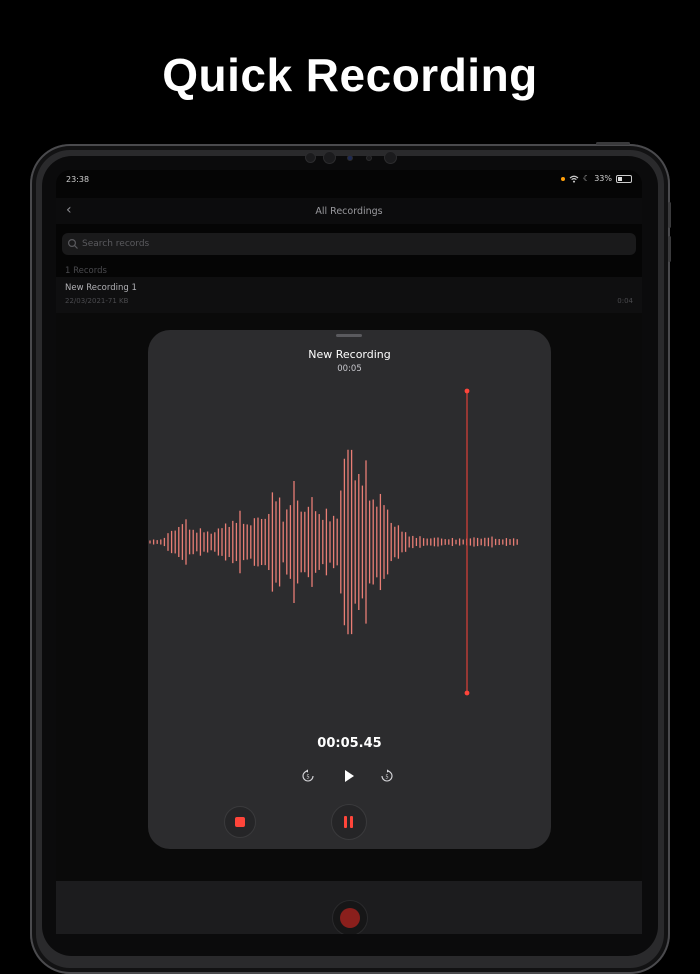 The image size is (700, 974). What do you see at coordinates (116, 244) in the screenshot?
I see `search-placeholder: Search records` at bounding box center [116, 244].